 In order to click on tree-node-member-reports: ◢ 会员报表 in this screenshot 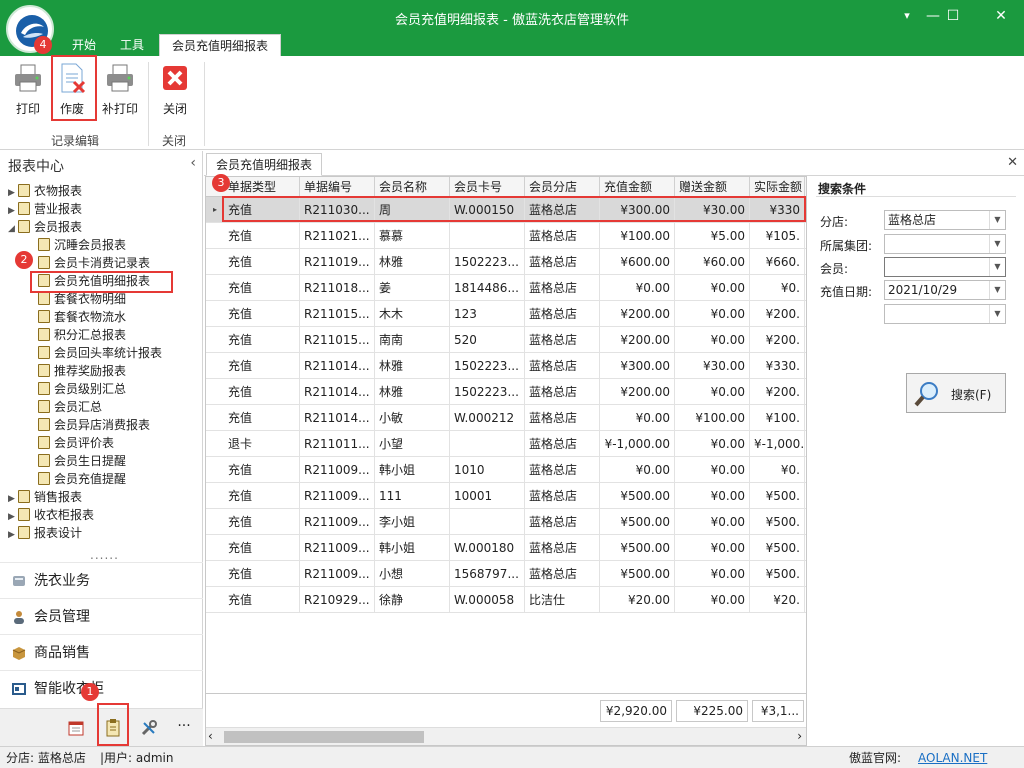, I will do `click(45, 227)`.